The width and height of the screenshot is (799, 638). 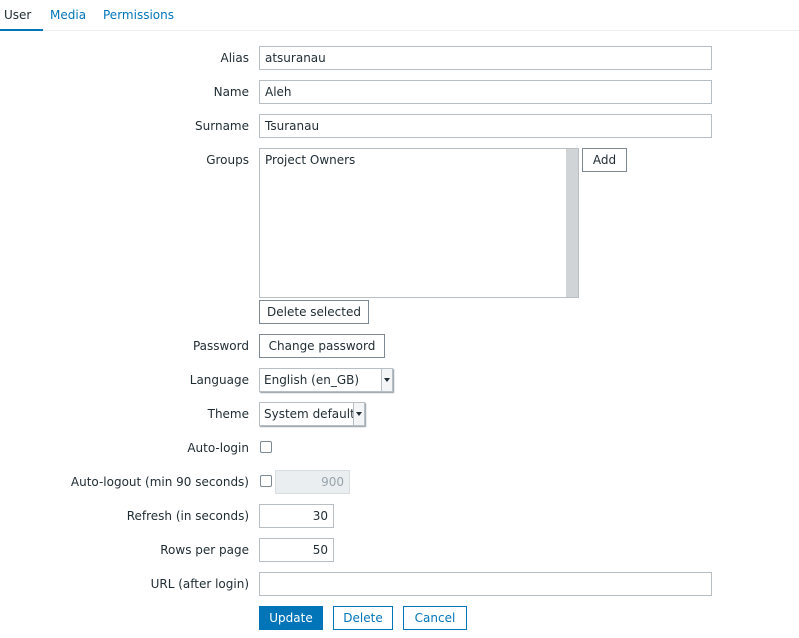 What do you see at coordinates (266, 481) in the screenshot?
I see `autologout-checkbox` at bounding box center [266, 481].